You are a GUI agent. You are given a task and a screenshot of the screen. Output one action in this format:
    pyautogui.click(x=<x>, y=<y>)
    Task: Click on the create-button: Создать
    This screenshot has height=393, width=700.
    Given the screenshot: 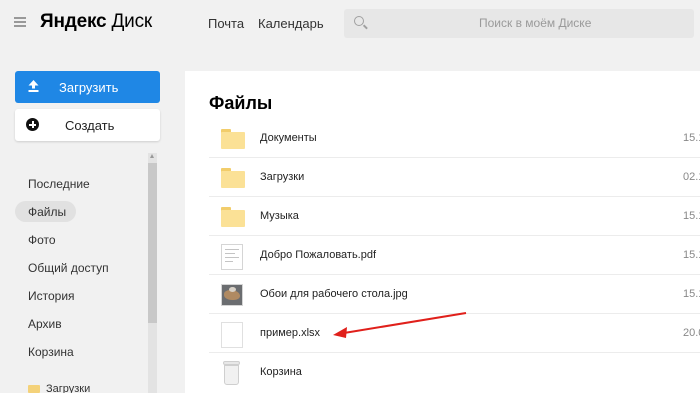 What is the action you would take?
    pyautogui.click(x=87, y=125)
    